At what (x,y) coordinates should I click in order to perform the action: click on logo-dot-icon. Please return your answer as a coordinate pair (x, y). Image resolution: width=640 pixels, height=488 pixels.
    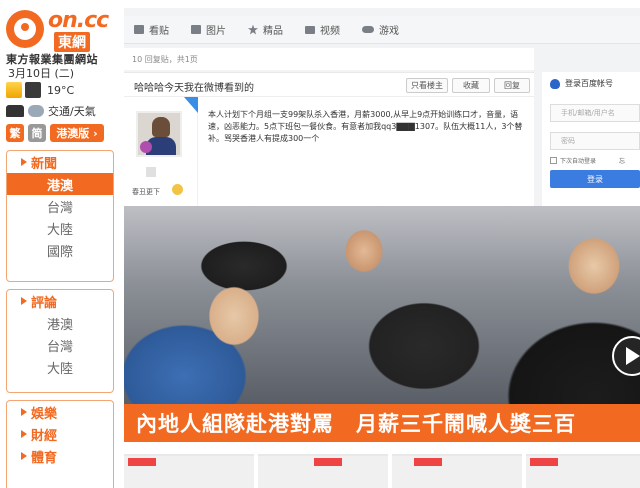
    Looking at the image, I should click on (25, 27).